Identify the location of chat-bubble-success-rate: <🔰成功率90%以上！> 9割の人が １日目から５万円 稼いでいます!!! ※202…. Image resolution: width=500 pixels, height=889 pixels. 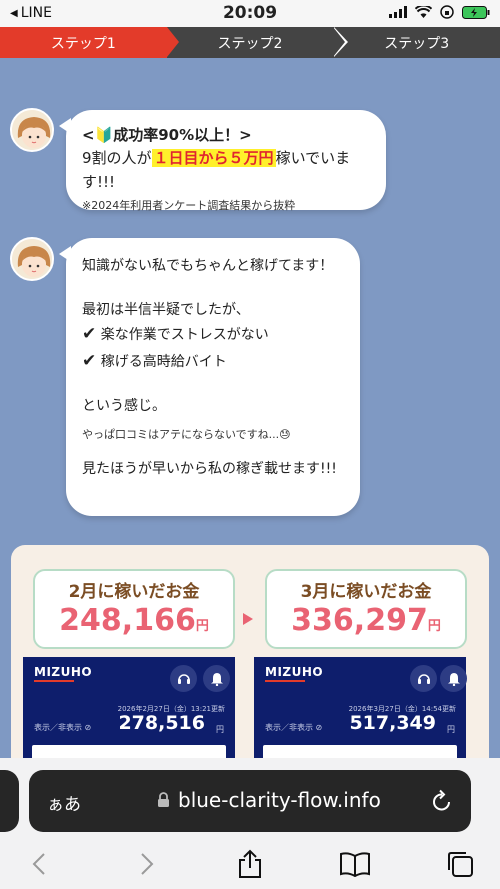
(222, 161).